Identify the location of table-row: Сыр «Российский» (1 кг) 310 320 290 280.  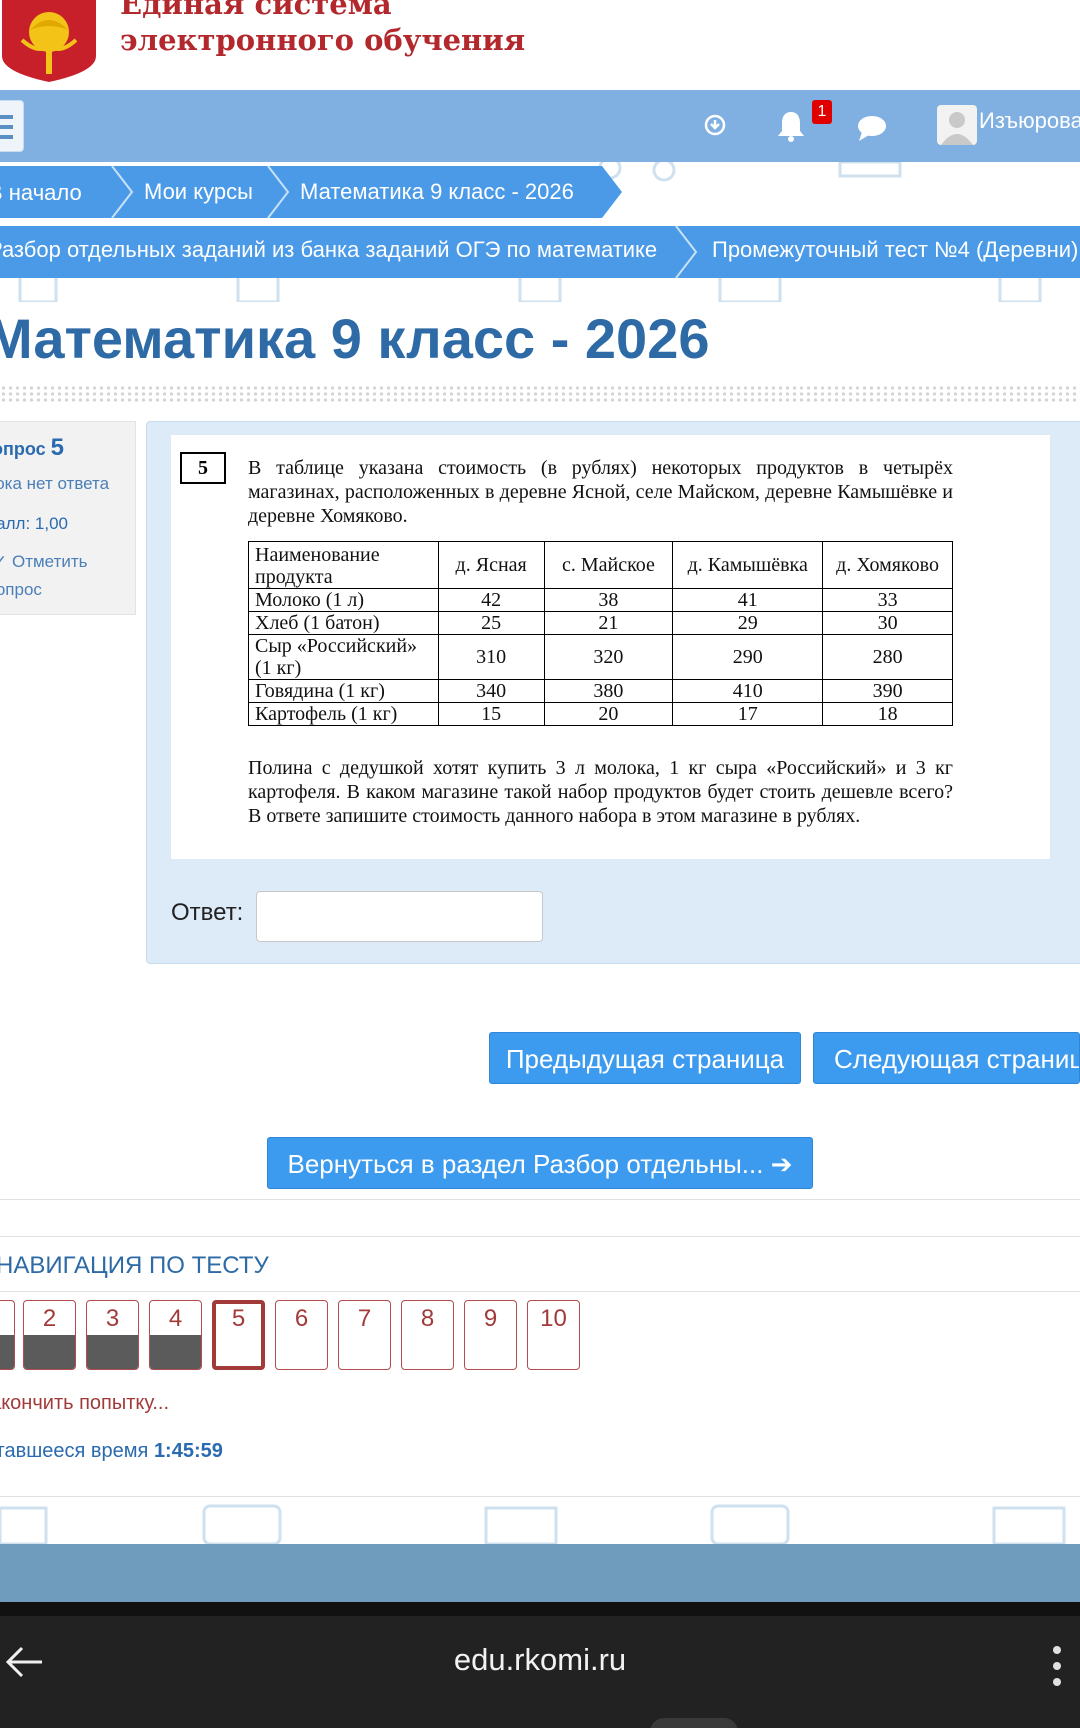
(600, 657).